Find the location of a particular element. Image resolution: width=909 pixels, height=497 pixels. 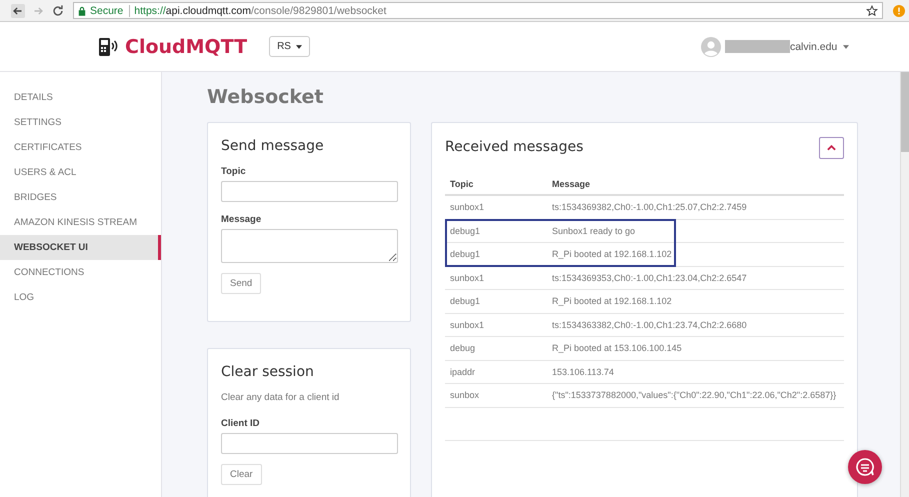

url-text: https://api.cloudmqtt.com/console/9829801/websocket is located at coordinates (261, 10).